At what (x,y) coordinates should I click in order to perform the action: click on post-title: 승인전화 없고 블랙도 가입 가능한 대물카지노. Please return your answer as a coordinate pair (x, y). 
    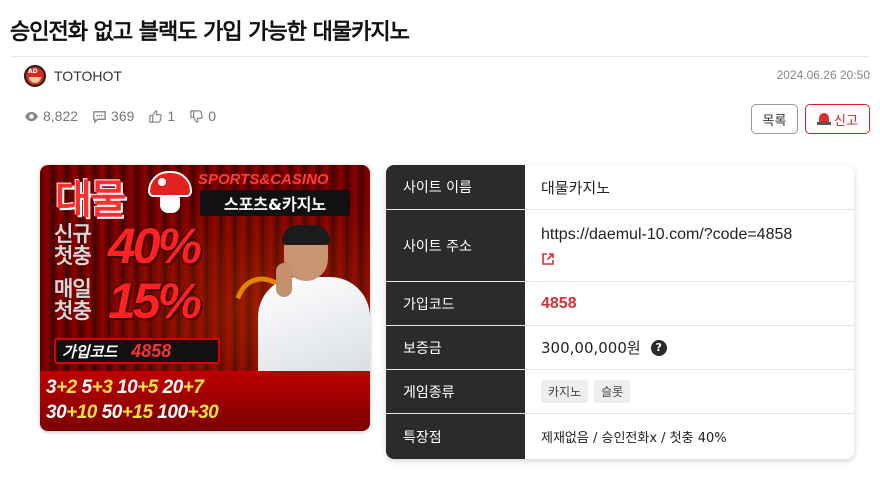
    Looking at the image, I should click on (210, 32).